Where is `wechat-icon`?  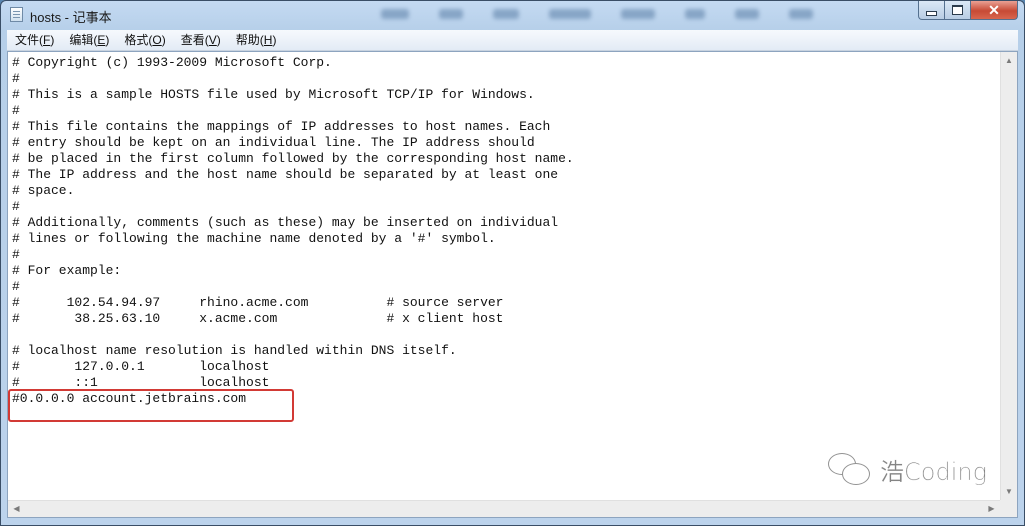
wechat-icon is located at coordinates (850, 469).